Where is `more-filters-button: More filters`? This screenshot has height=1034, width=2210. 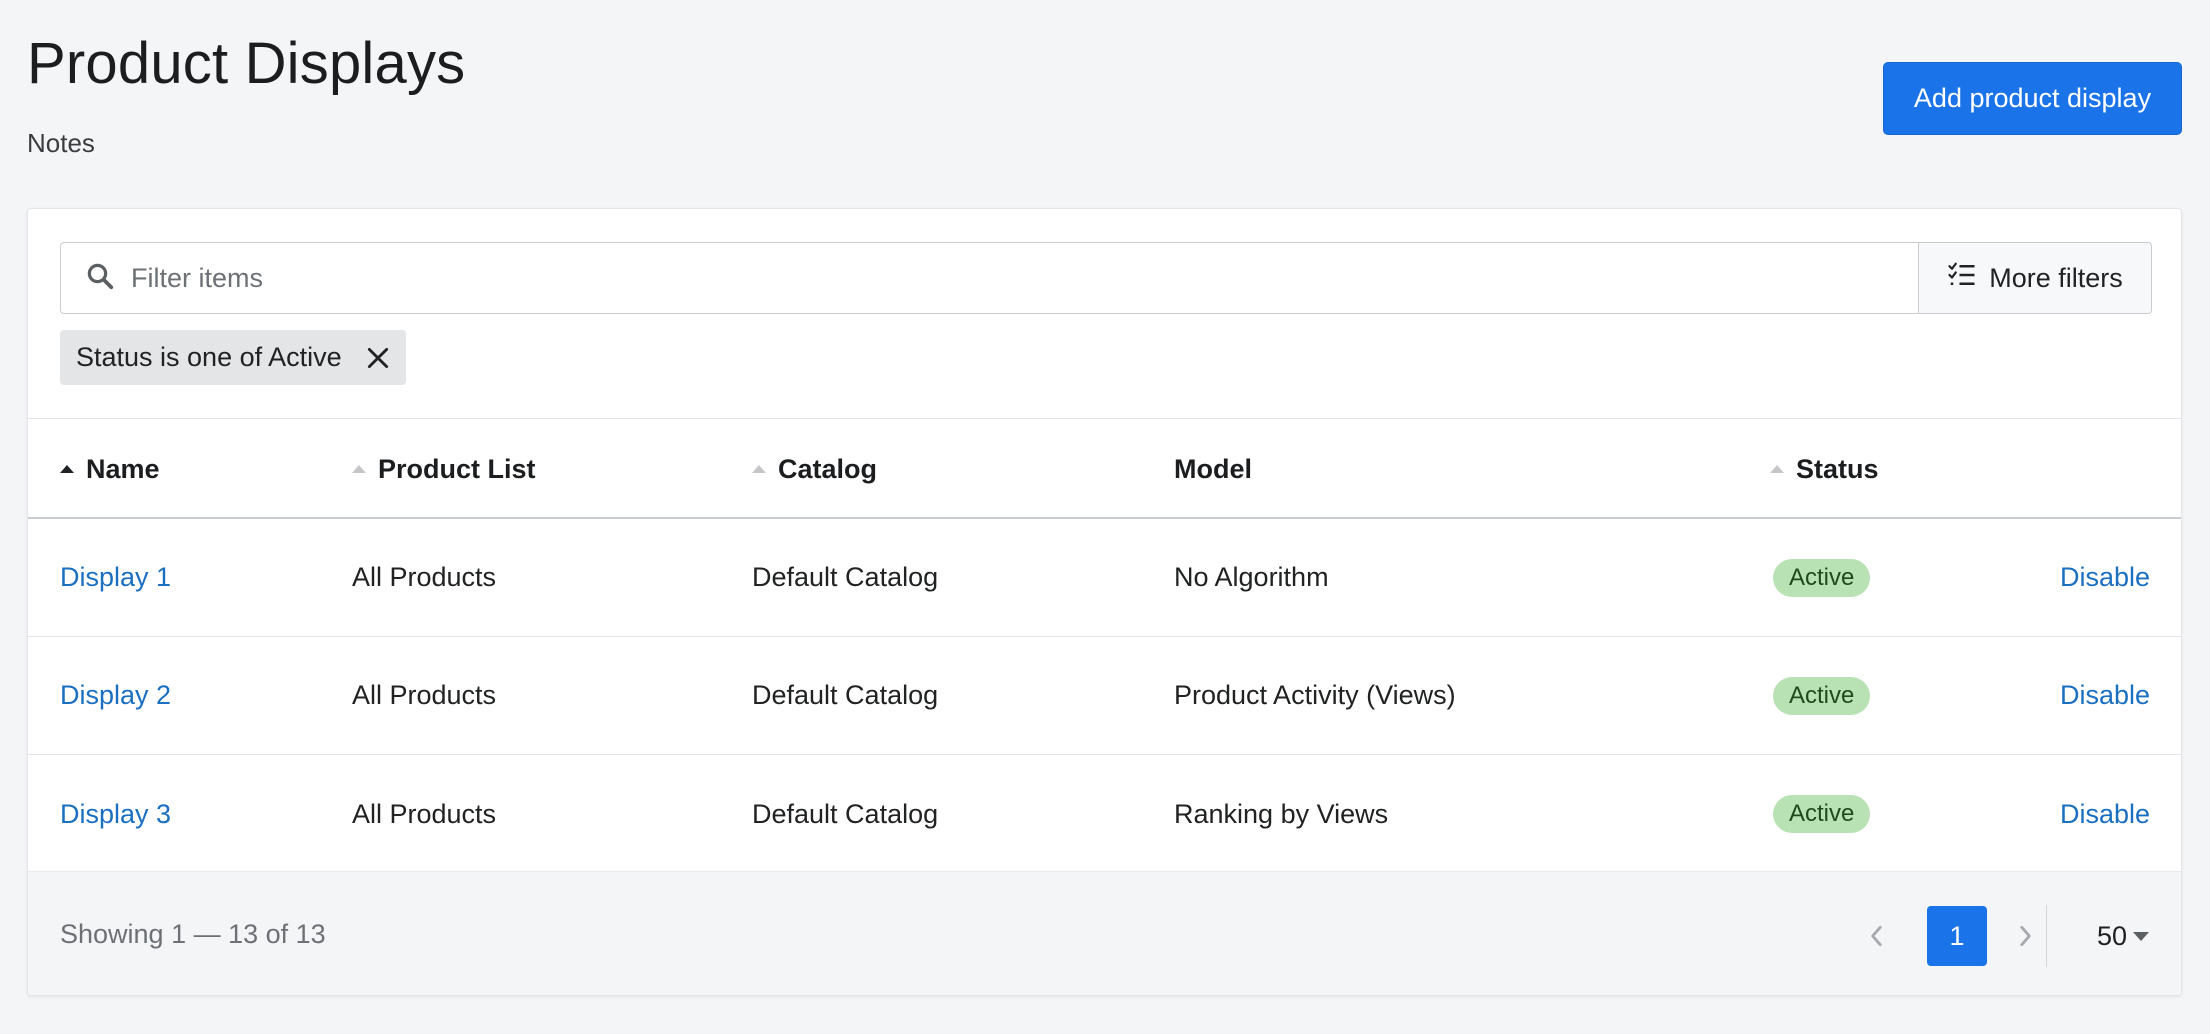 more-filters-button: More filters is located at coordinates (2034, 278).